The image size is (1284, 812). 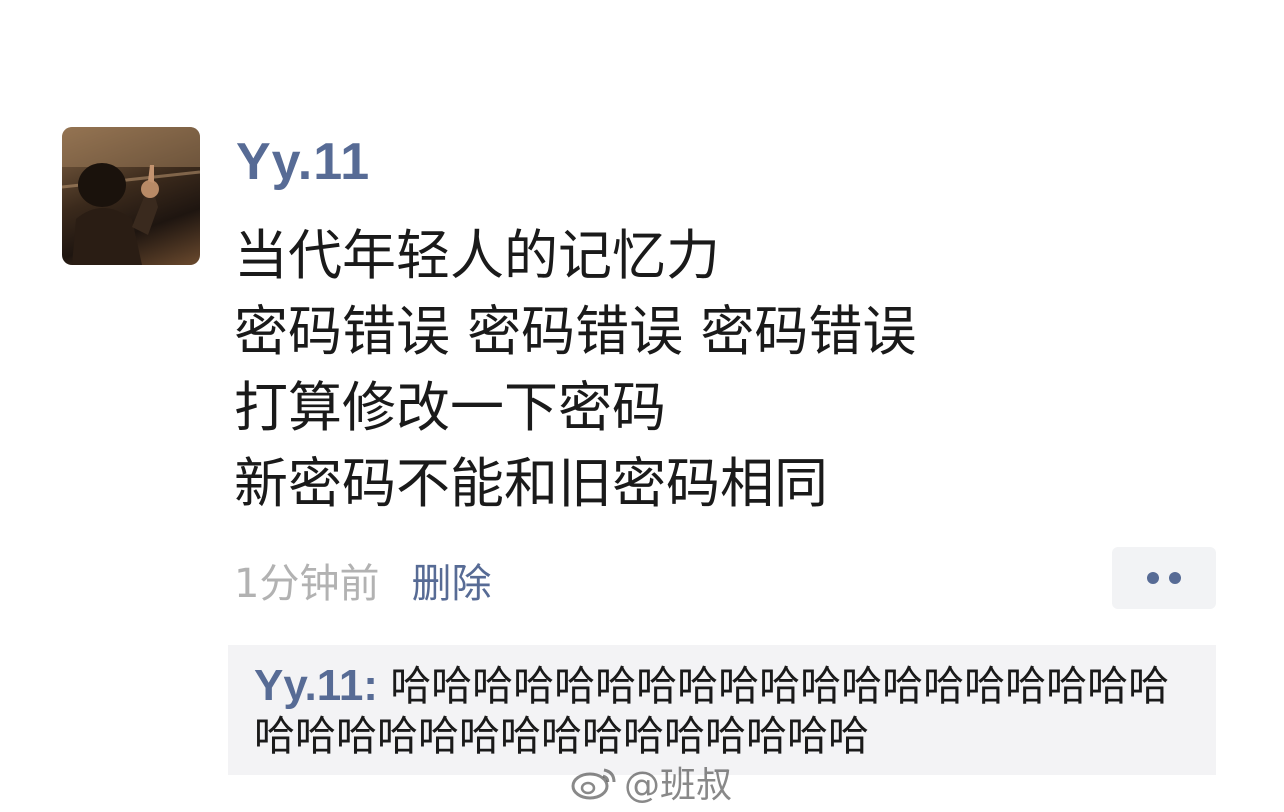 What do you see at coordinates (593, 784) in the screenshot?
I see `weibo-logo-icon` at bounding box center [593, 784].